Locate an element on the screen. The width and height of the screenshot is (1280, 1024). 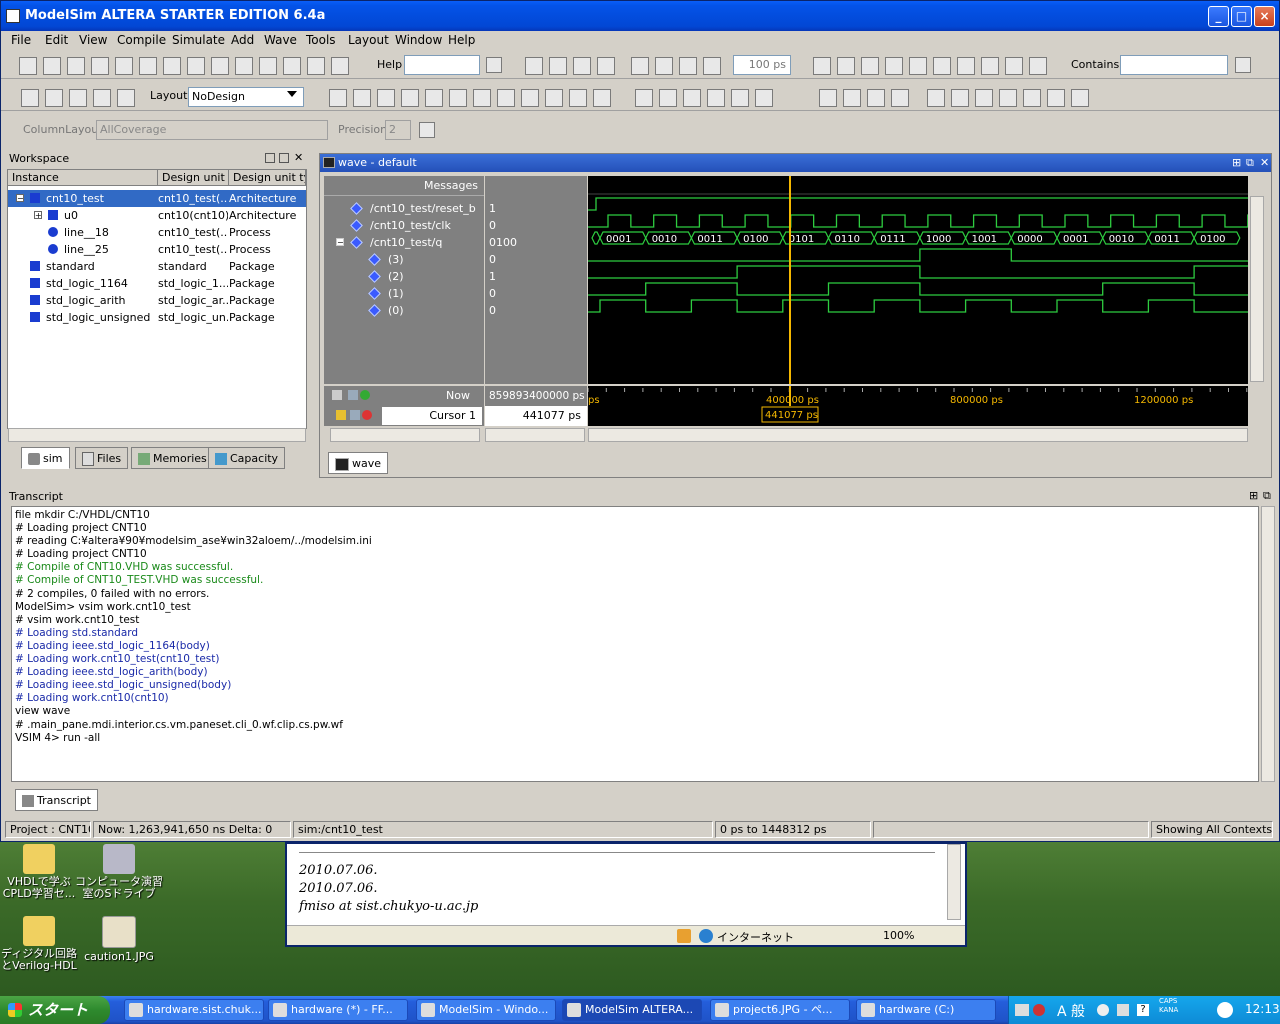
tree-row: std_logic_unsigned std_logic_un...Package is located at coordinates (157, 317).